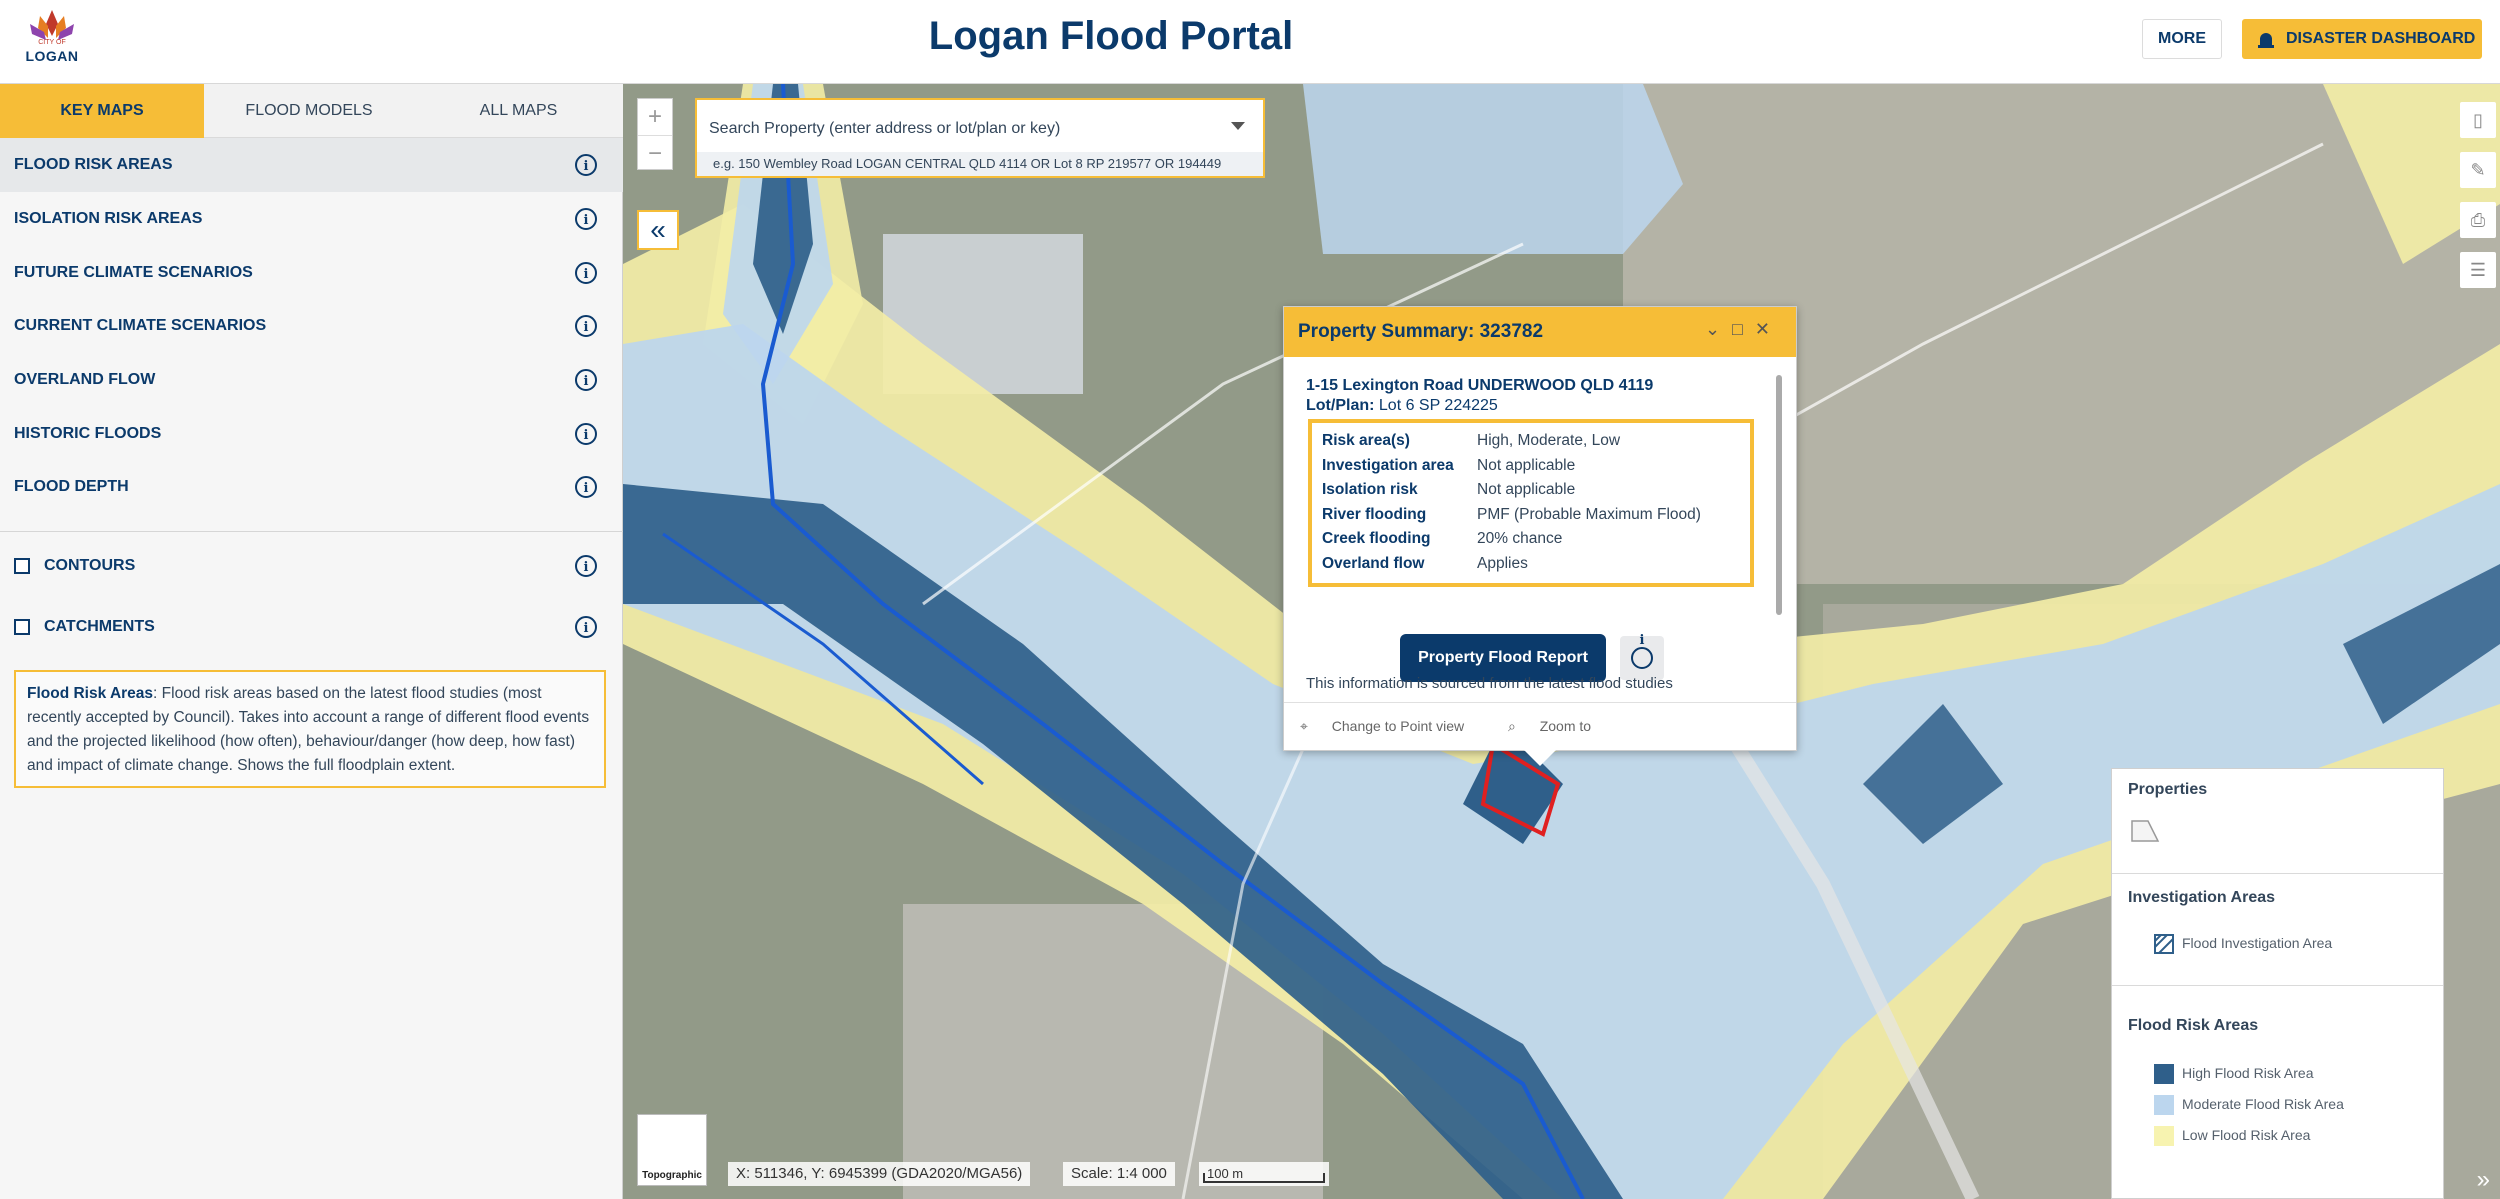  Describe the element at coordinates (2266, 40) in the screenshot. I see `alarm-icon` at that location.